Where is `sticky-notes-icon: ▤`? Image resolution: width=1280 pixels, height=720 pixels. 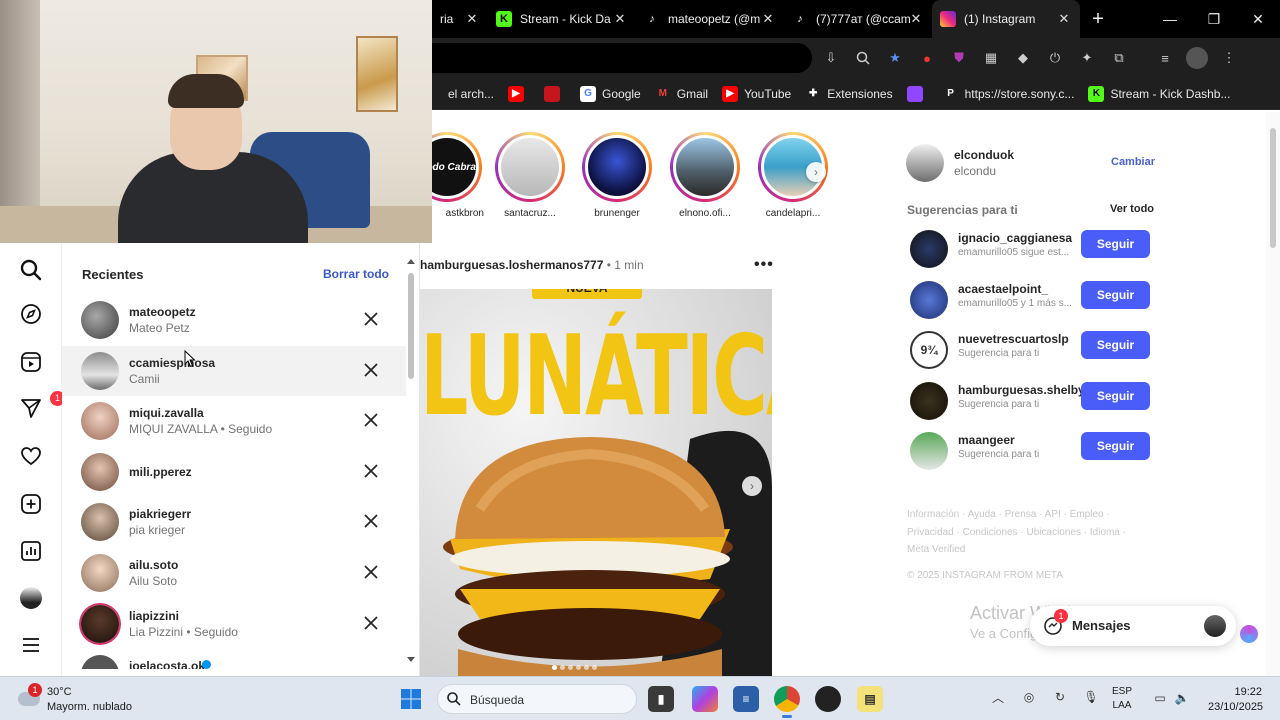
sticky-notes-icon: ▤ is located at coordinates (870, 699).